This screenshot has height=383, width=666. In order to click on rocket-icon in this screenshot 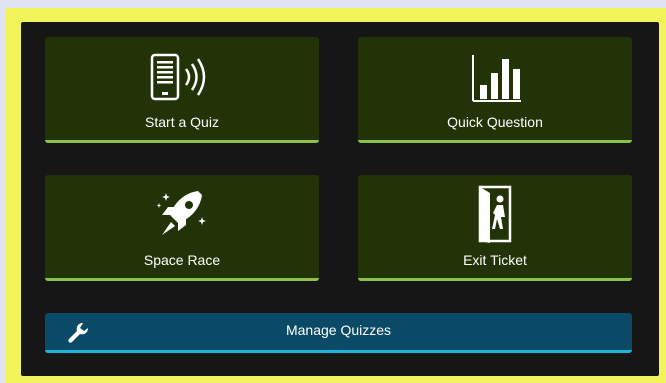, I will do `click(181, 213)`.